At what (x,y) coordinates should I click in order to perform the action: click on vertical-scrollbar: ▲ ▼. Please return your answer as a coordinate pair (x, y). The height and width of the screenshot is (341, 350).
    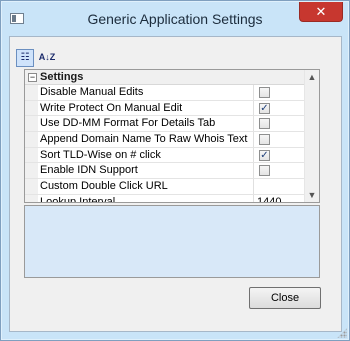
    Looking at the image, I should click on (311, 136).